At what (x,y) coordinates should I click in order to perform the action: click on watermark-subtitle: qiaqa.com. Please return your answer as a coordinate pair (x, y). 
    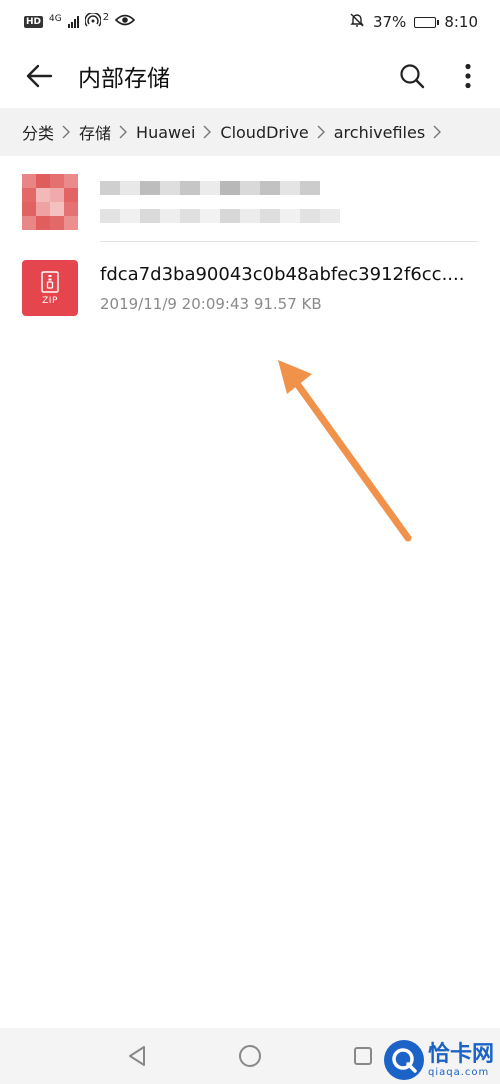
    Looking at the image, I should click on (458, 1072).